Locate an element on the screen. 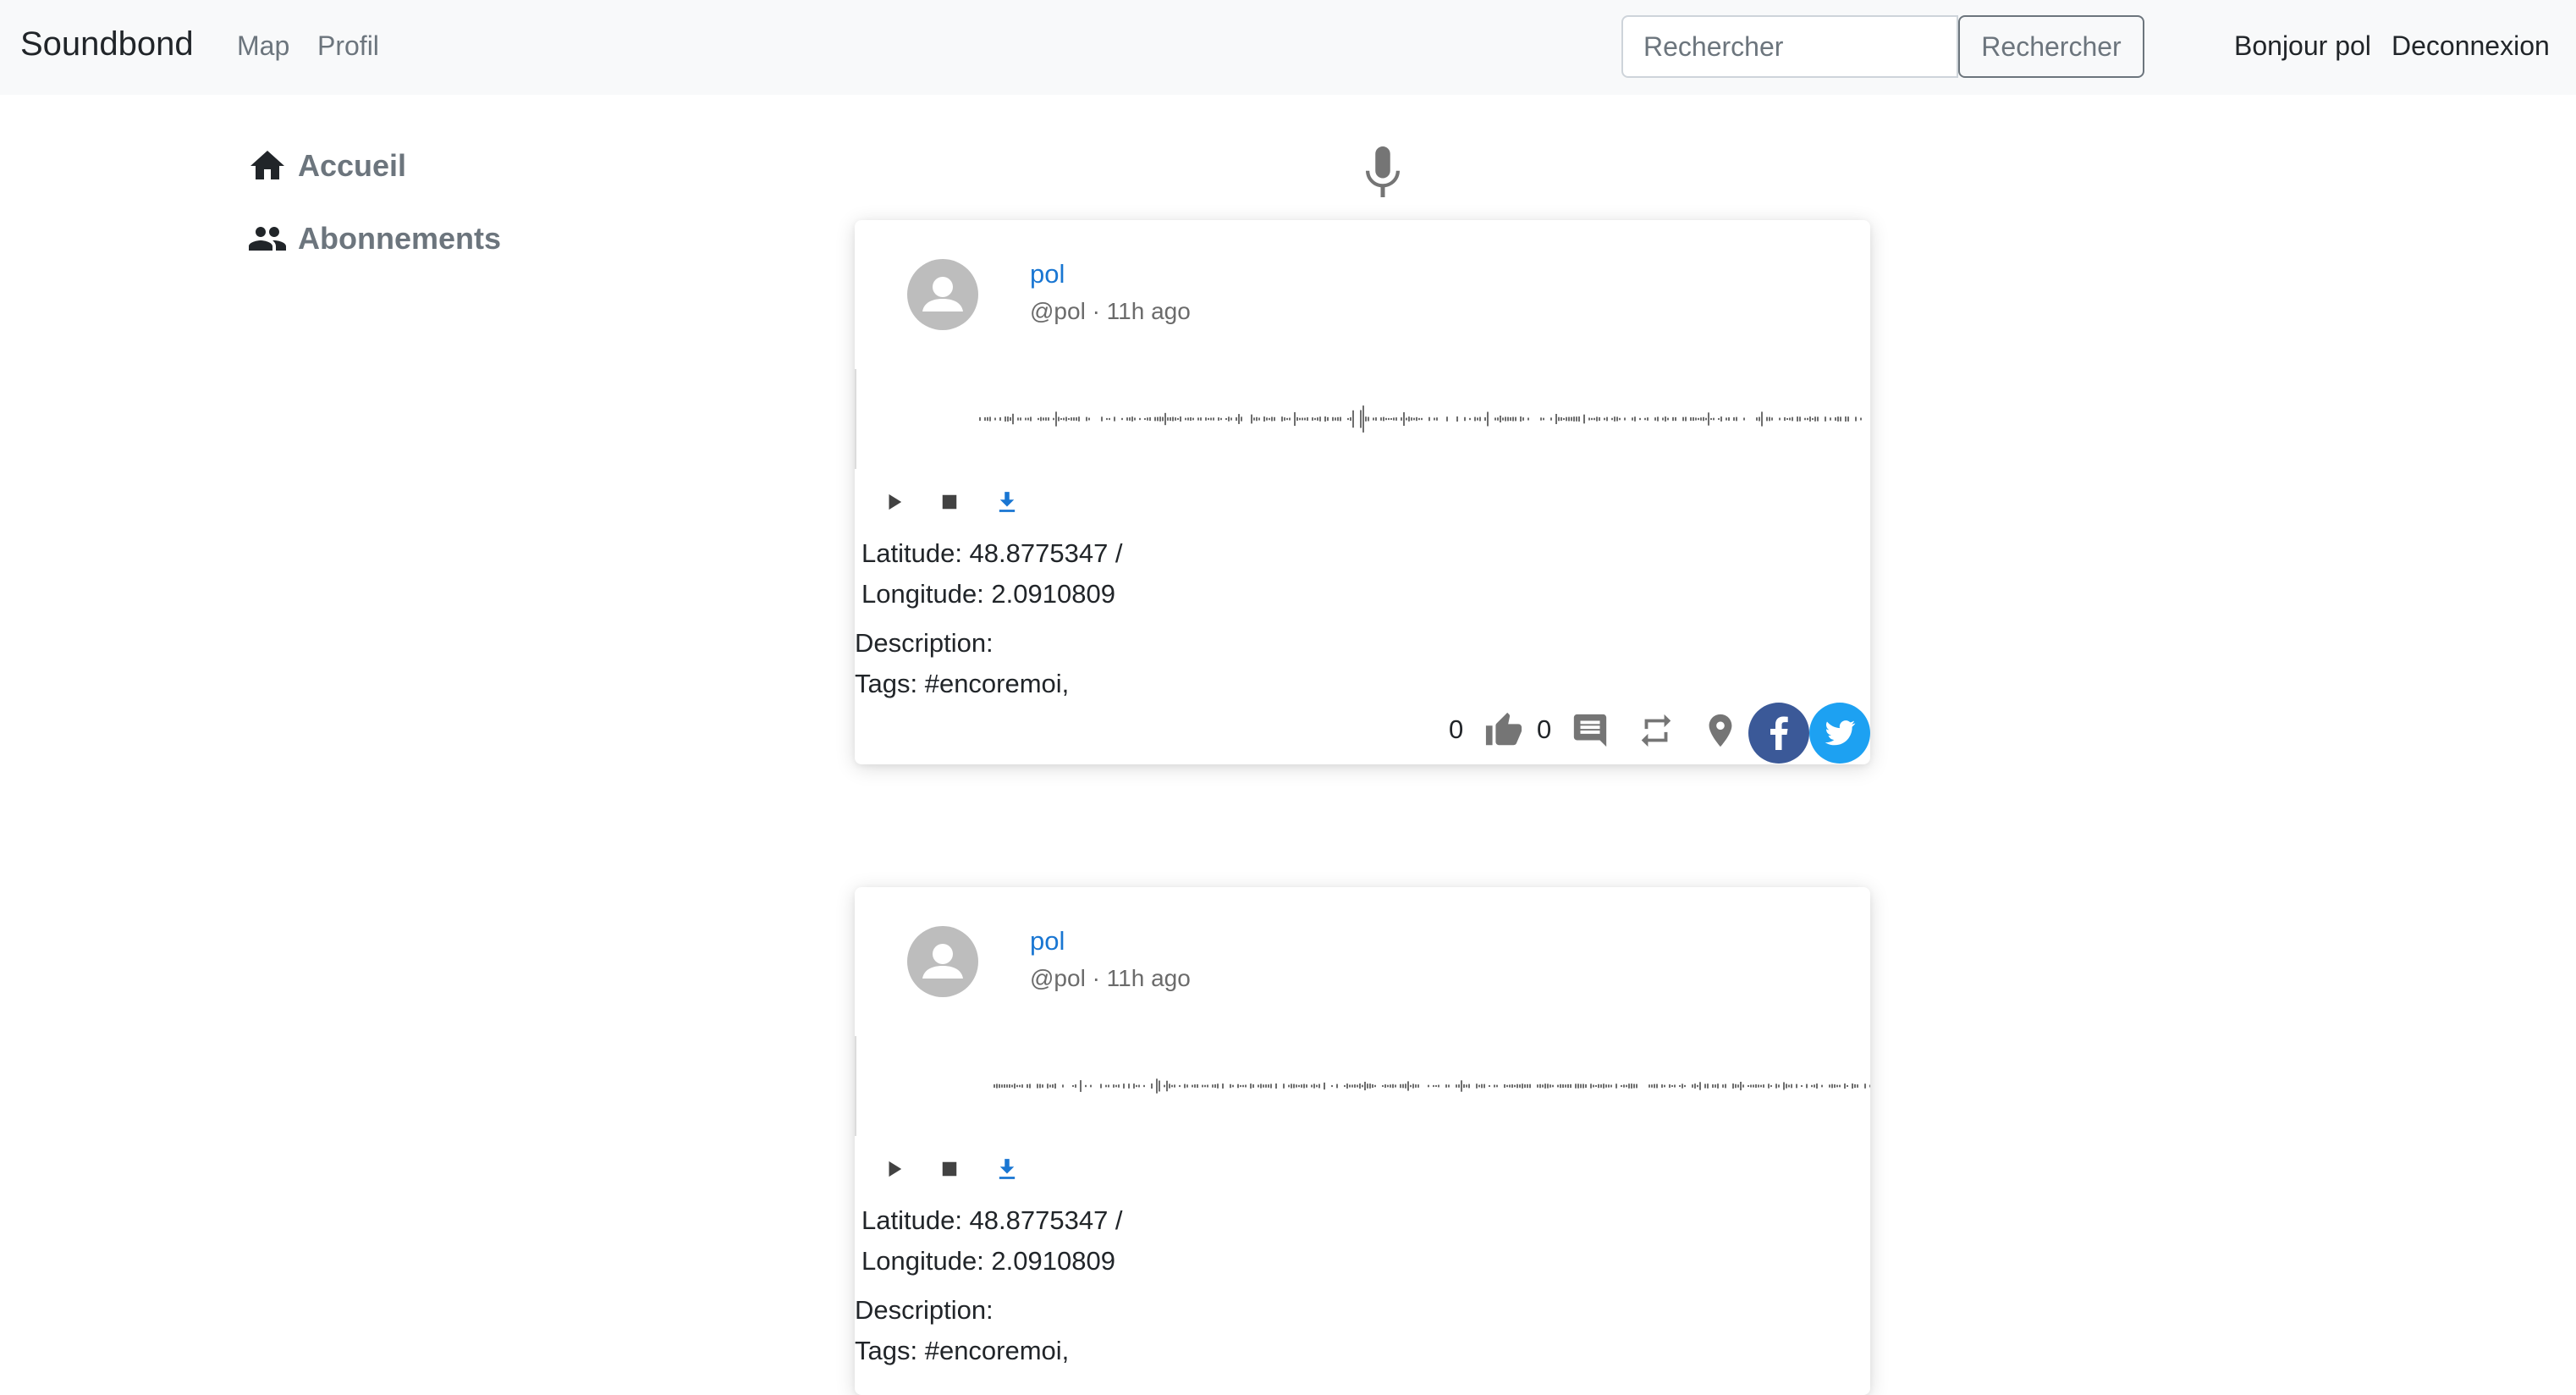 This screenshot has height=1395, width=2576. twitter-share-button is located at coordinates (1839, 733).